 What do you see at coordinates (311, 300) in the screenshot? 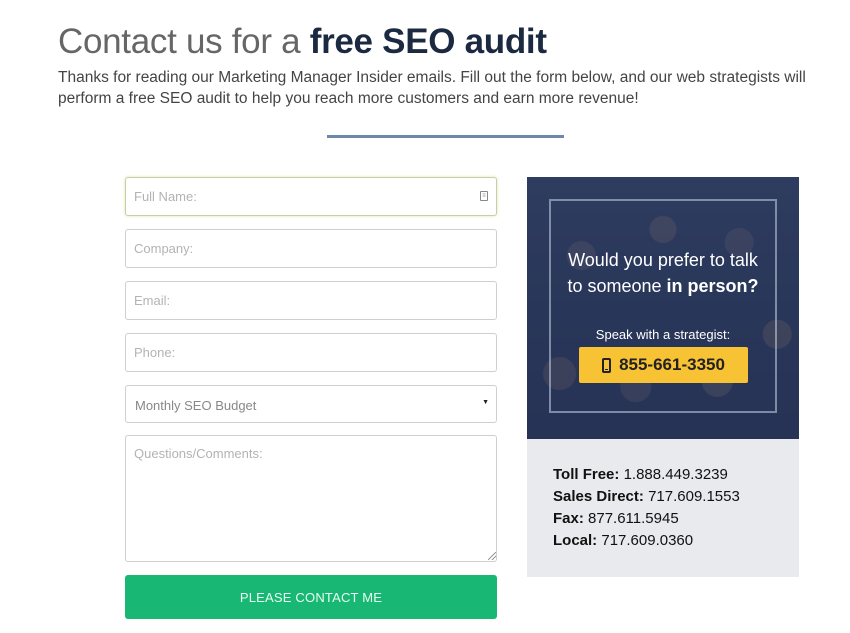
I see `email-input` at bounding box center [311, 300].